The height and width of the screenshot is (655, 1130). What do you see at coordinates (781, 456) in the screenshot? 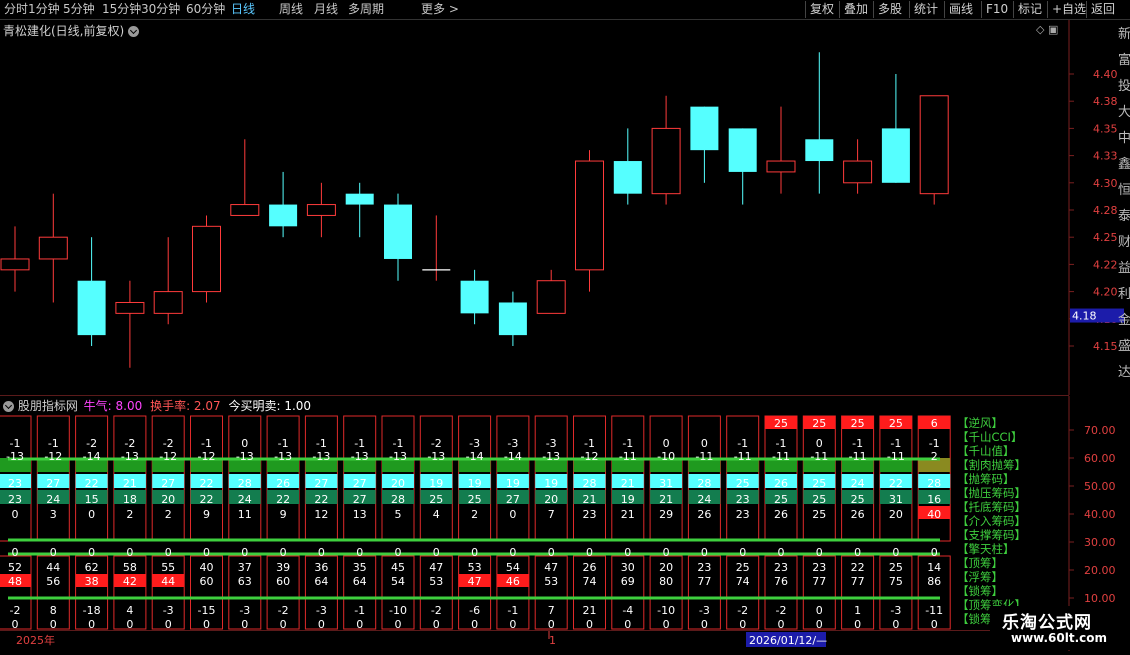
I see `indicator-cell-value: -11` at bounding box center [781, 456].